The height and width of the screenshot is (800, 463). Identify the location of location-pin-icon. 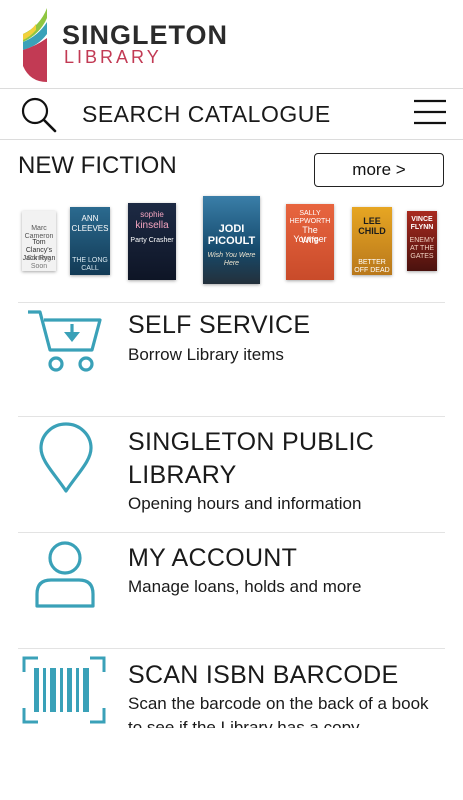
(66, 457).